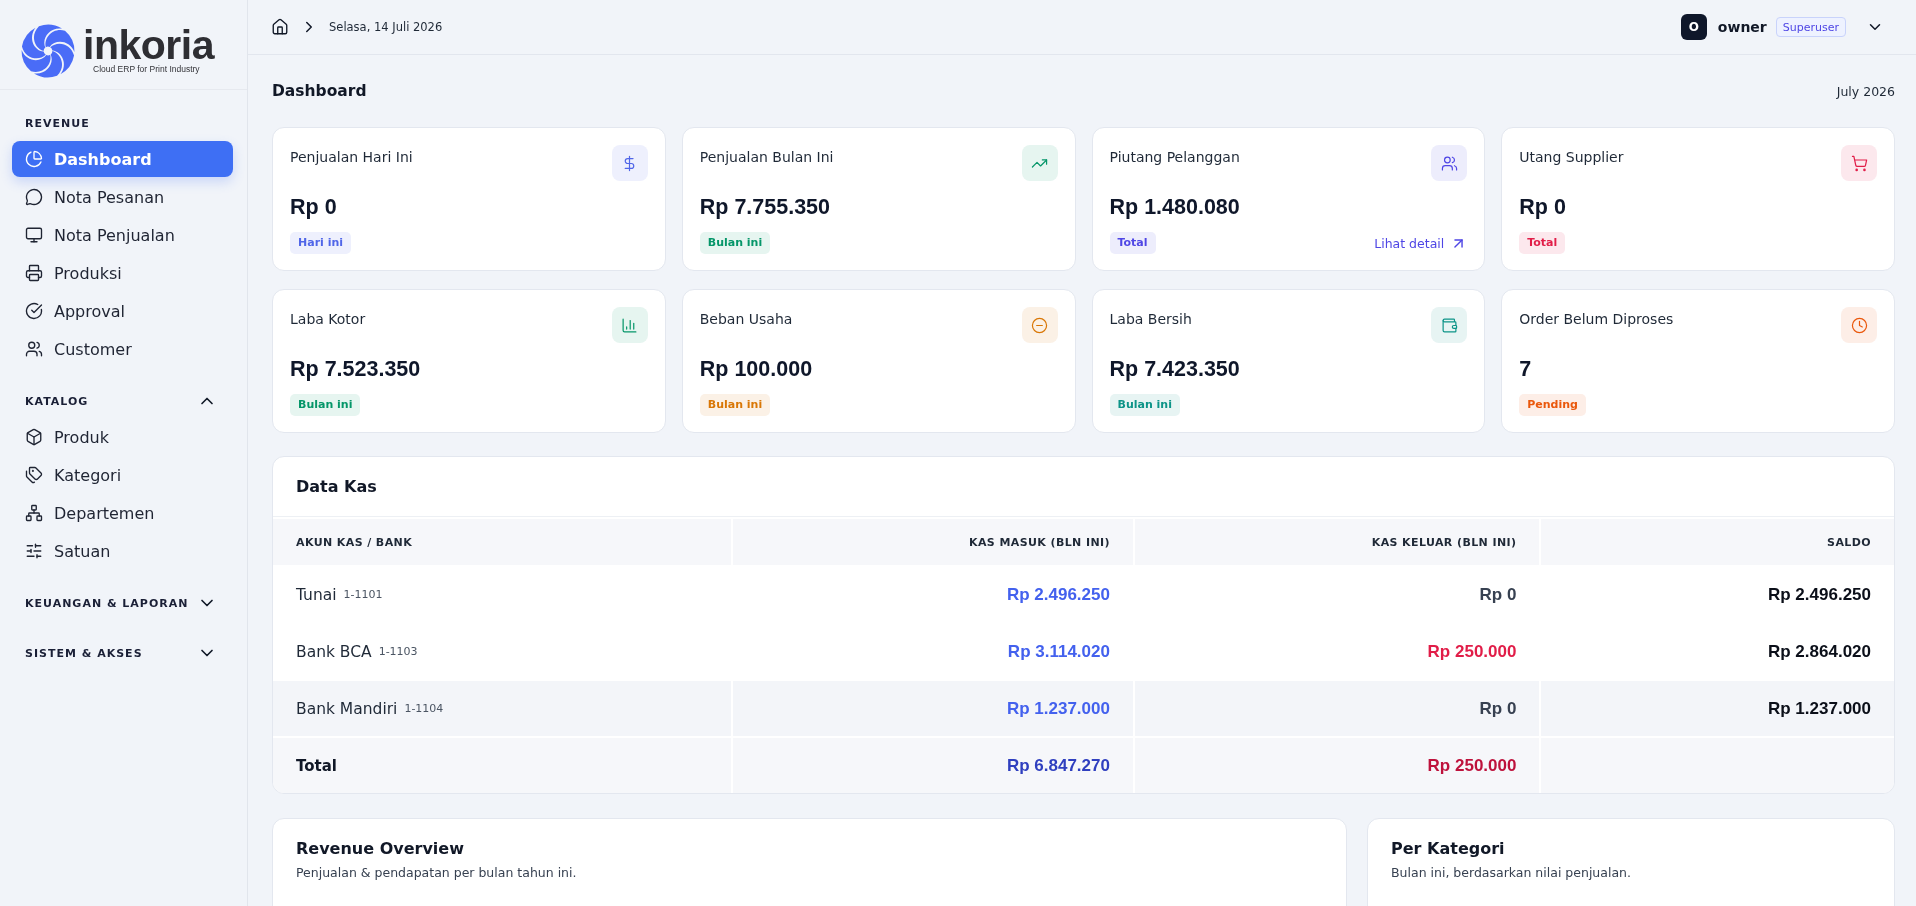 Image resolution: width=1916 pixels, height=906 pixels. What do you see at coordinates (1810, 27) in the screenshot?
I see `role-badge: Superuser` at bounding box center [1810, 27].